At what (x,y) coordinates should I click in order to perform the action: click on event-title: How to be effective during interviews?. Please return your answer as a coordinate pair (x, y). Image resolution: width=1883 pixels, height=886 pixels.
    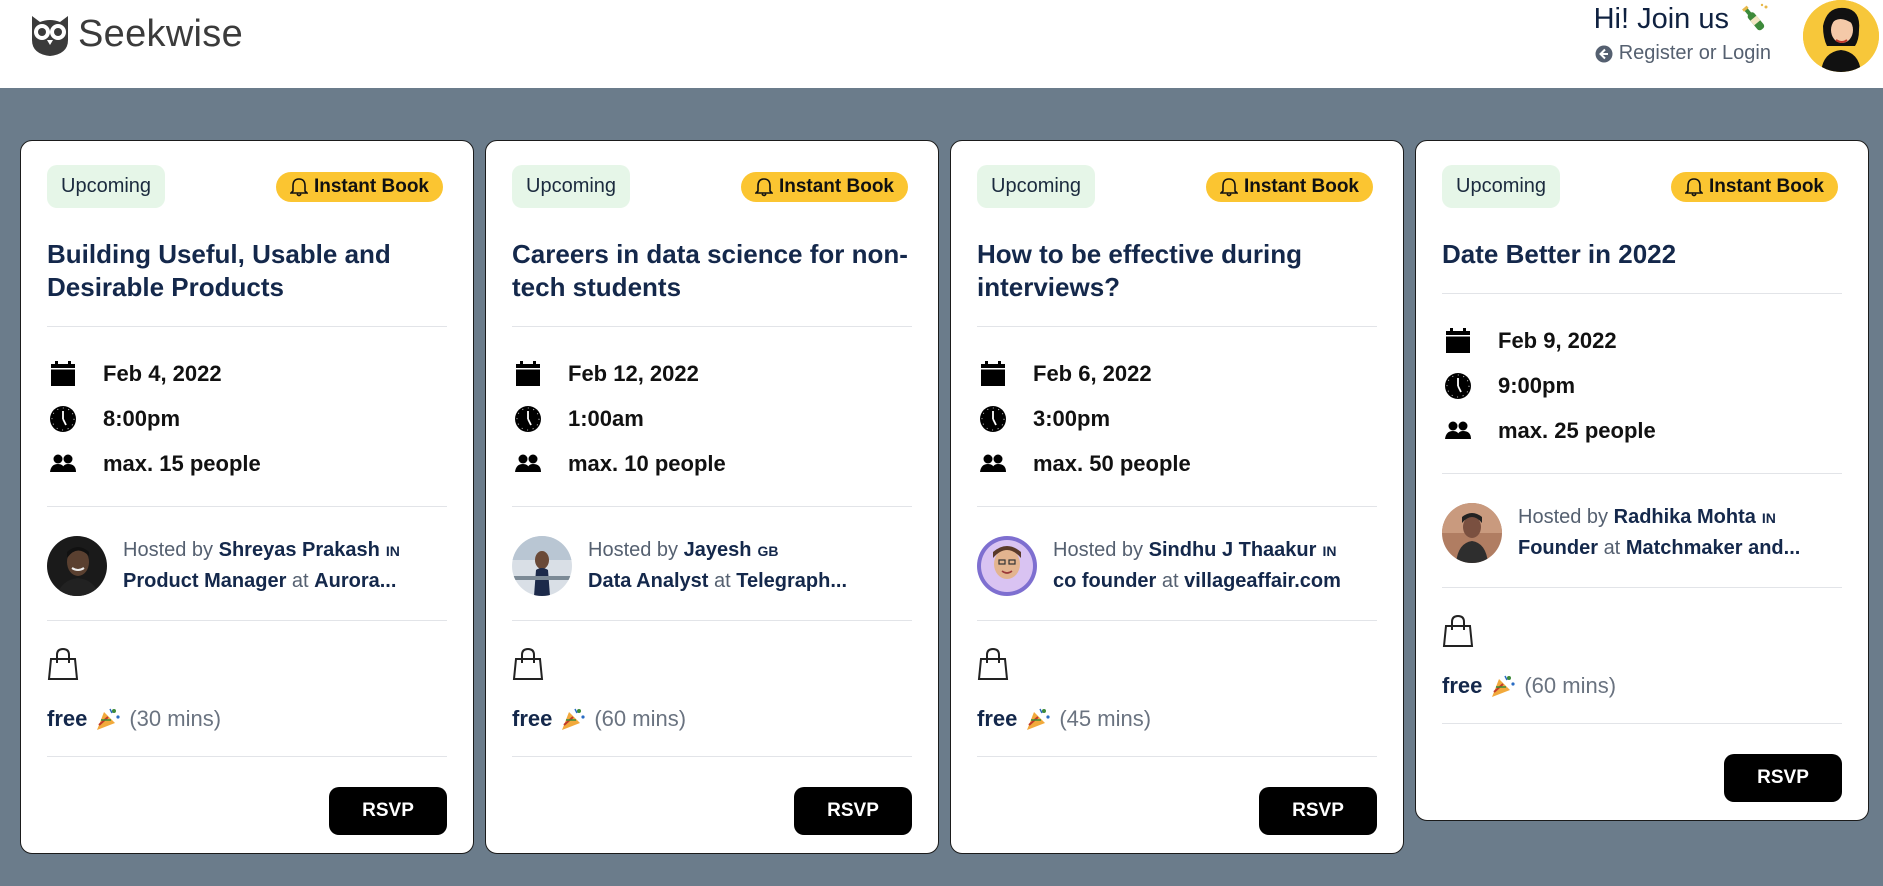
    Looking at the image, I should click on (1177, 271).